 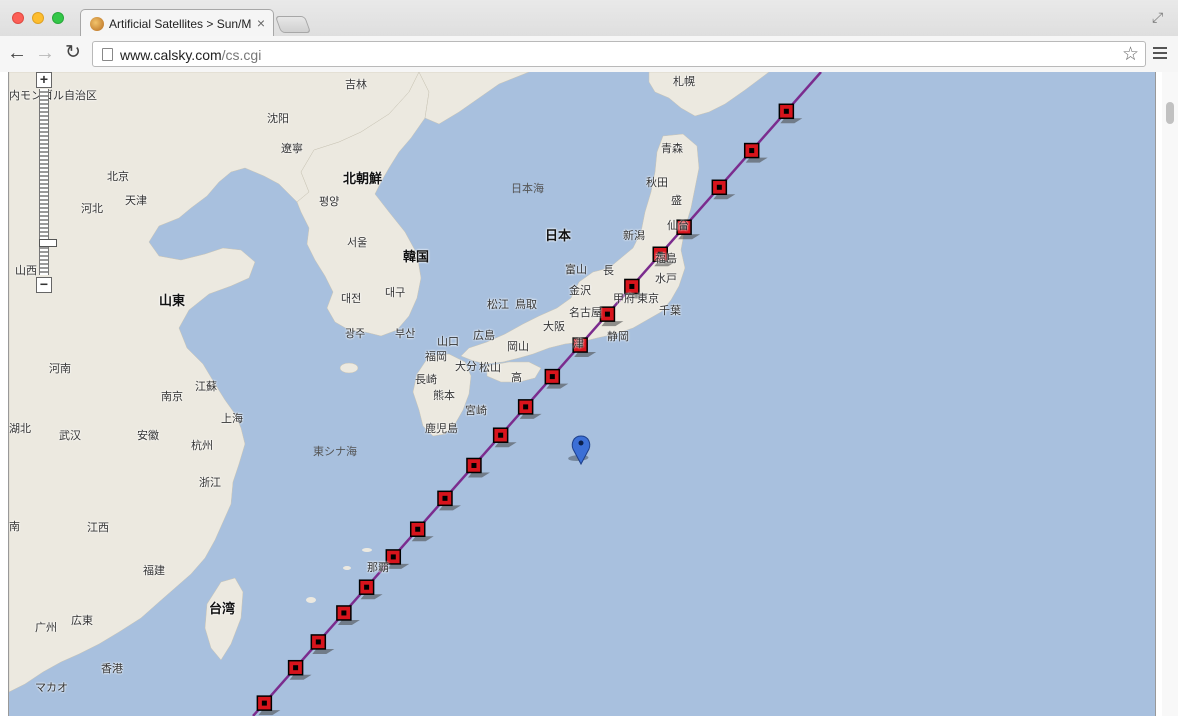 I want to click on label-south-korea: 韓国, so click(x=416, y=256).